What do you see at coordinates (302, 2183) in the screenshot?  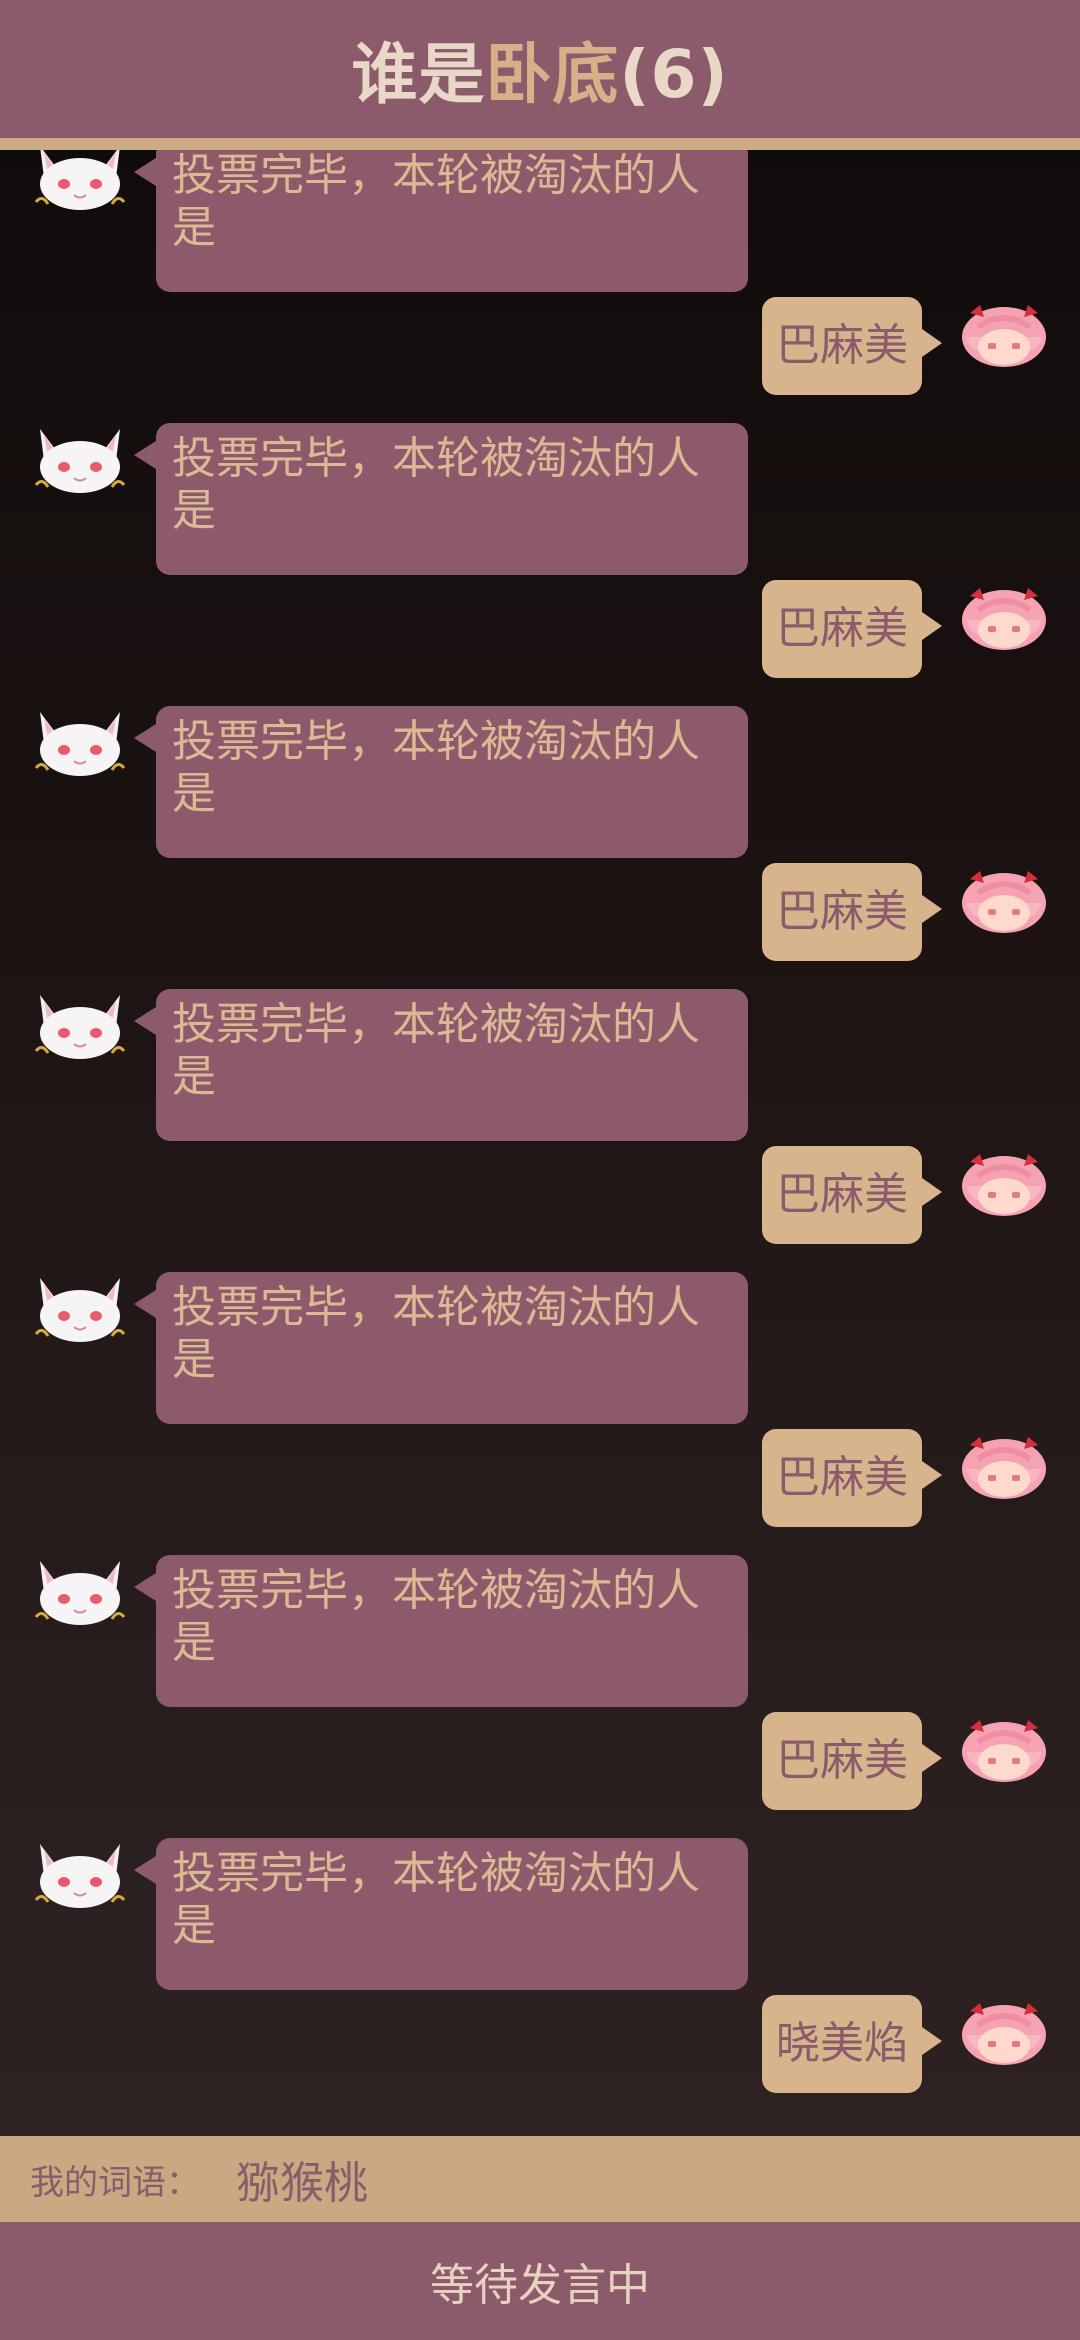 I see `my-word-value: 猕猴桃` at bounding box center [302, 2183].